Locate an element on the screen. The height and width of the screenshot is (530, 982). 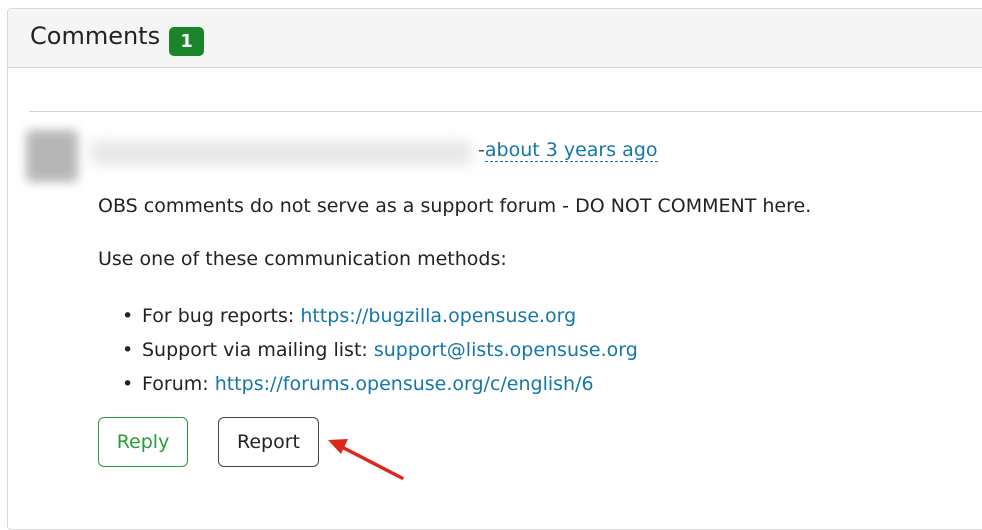
annotation-arrow-icon is located at coordinates (366, 459).